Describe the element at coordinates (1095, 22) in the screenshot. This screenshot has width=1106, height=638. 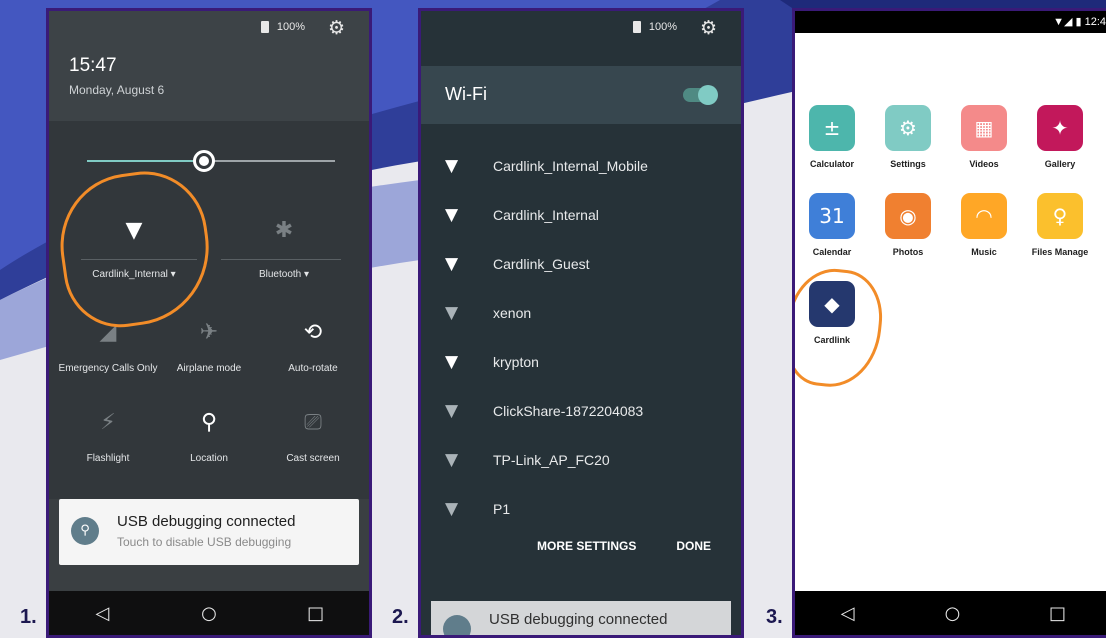
I see `status-time: 12:4` at that location.